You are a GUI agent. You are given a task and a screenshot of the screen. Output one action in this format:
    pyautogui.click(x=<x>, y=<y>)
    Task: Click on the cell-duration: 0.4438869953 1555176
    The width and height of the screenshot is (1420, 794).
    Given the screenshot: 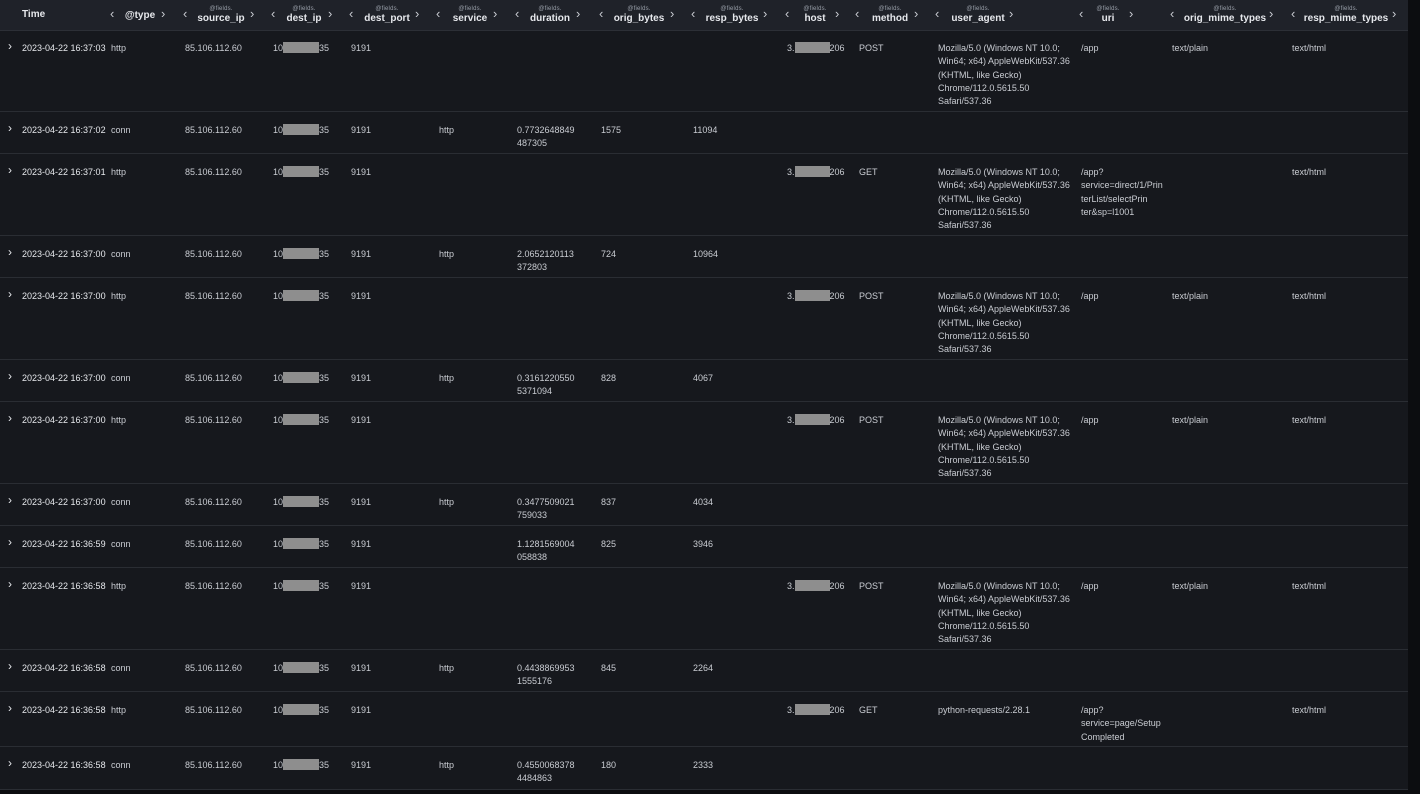 What is the action you would take?
    pyautogui.click(x=546, y=675)
    